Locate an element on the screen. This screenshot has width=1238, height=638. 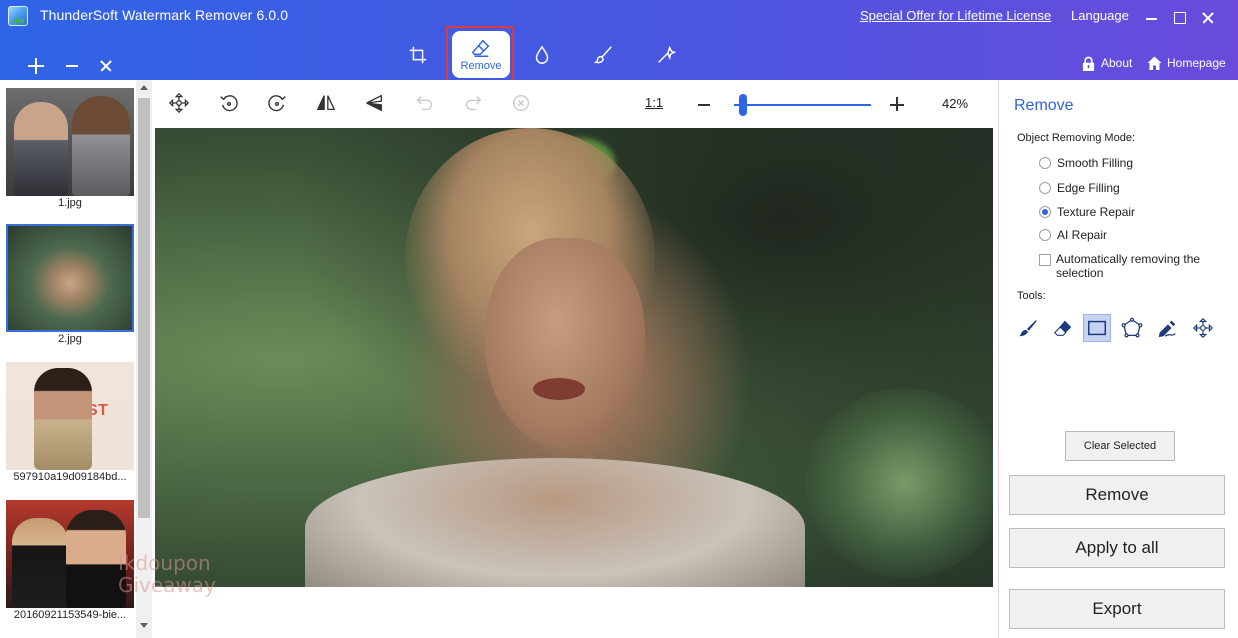
home-icon is located at coordinates (1154, 63).